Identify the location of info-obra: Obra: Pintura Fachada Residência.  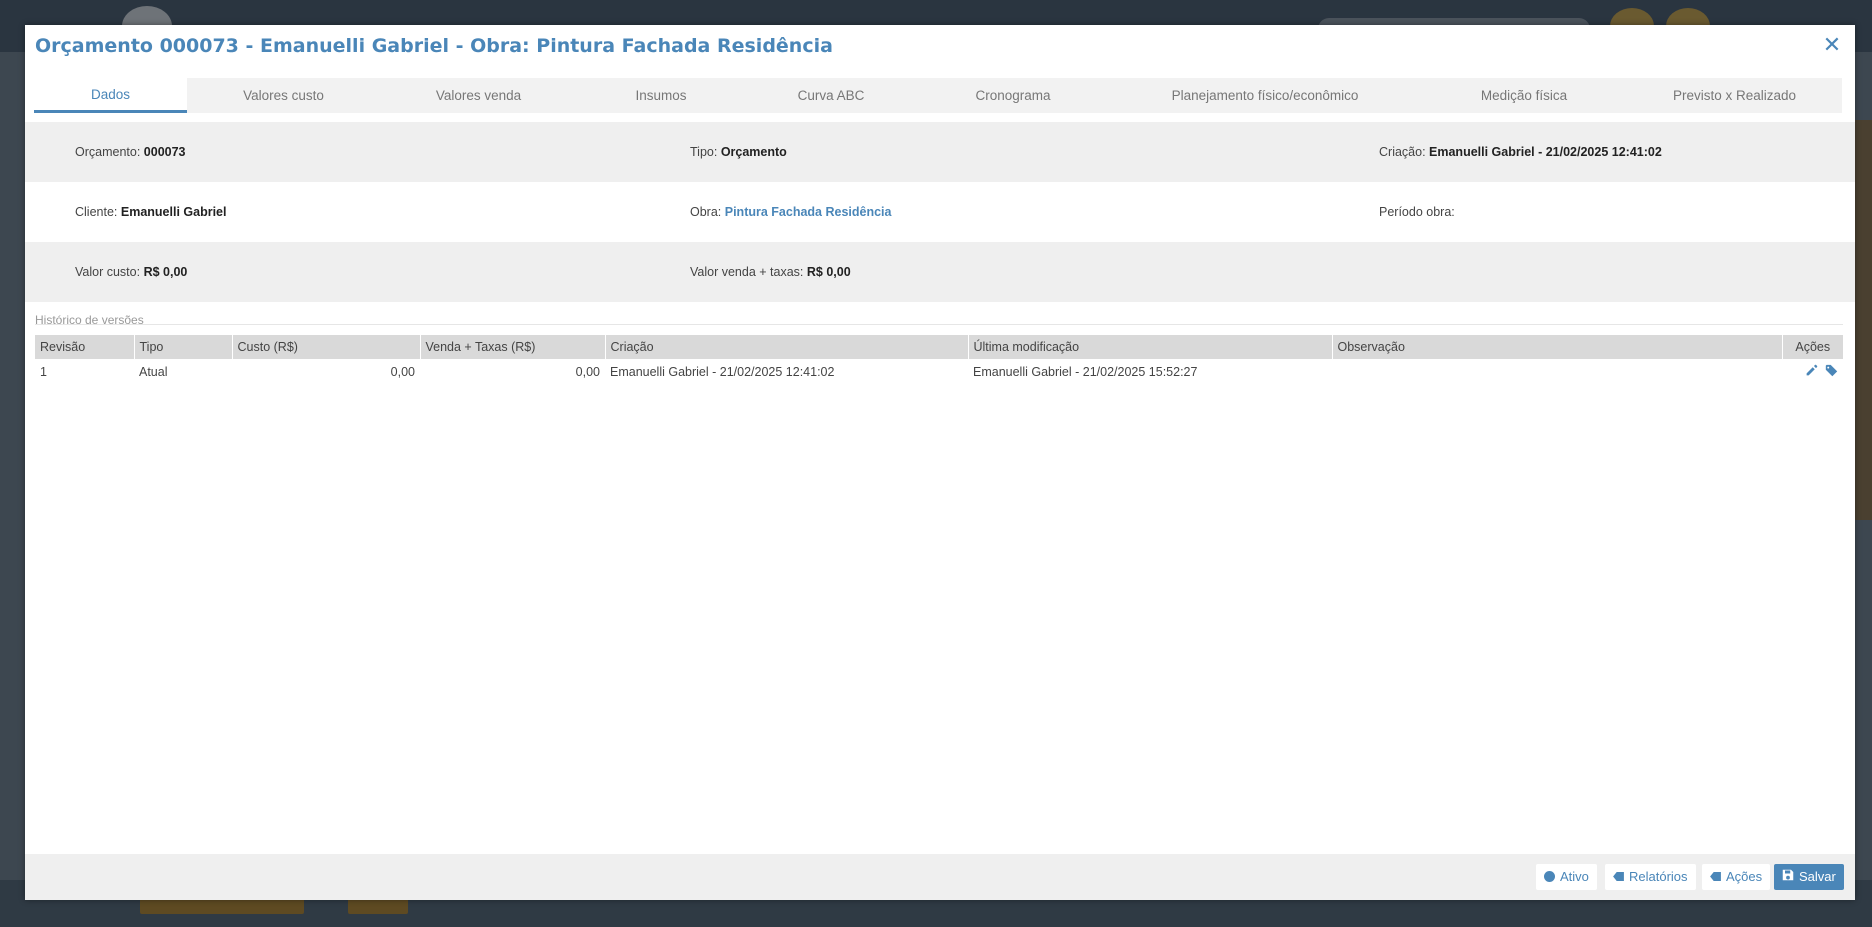
(790, 212).